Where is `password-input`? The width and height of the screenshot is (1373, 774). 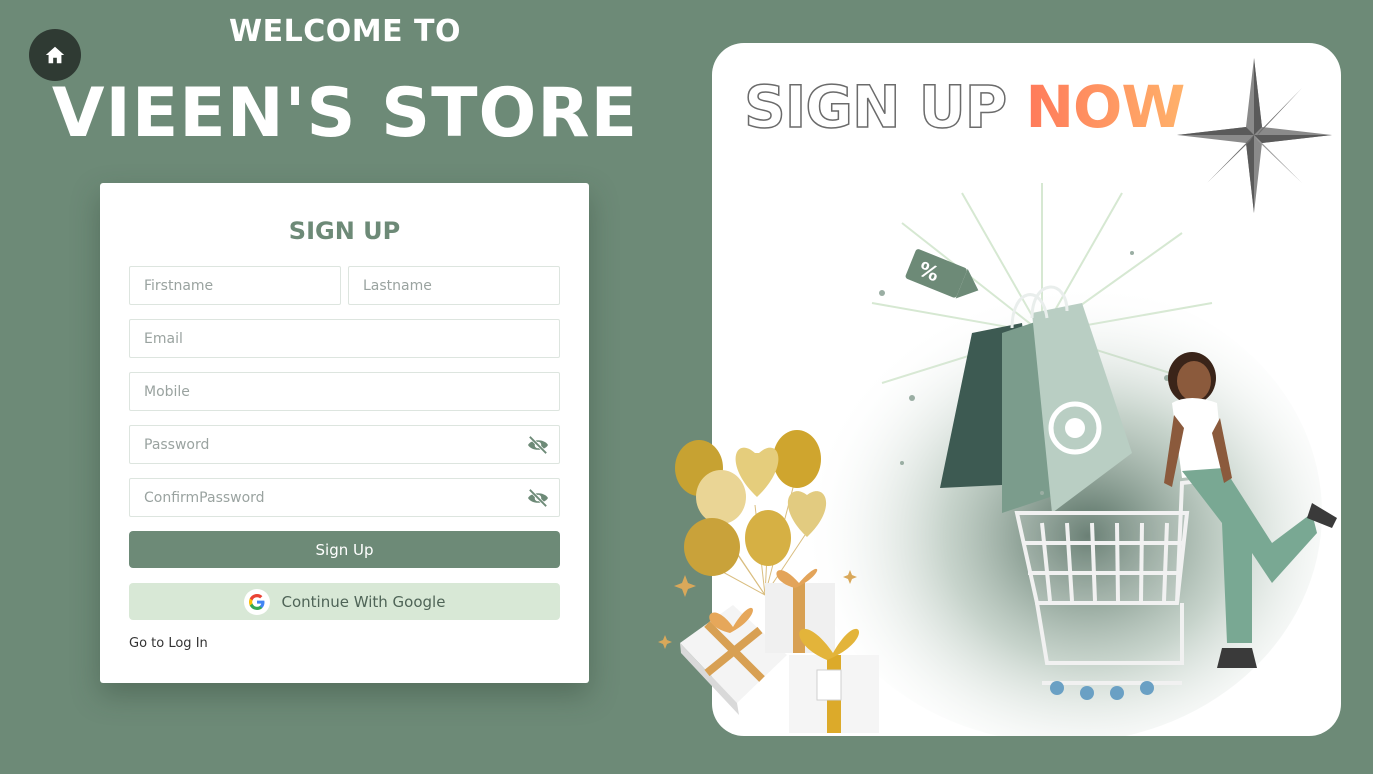
password-input is located at coordinates (344, 444).